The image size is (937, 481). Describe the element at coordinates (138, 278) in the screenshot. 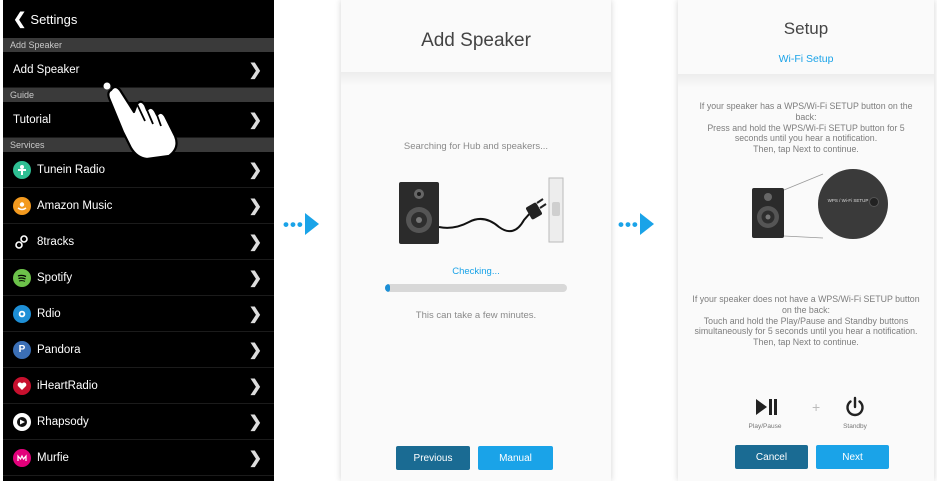

I see `service-item-spotify: Spotify ❯` at that location.